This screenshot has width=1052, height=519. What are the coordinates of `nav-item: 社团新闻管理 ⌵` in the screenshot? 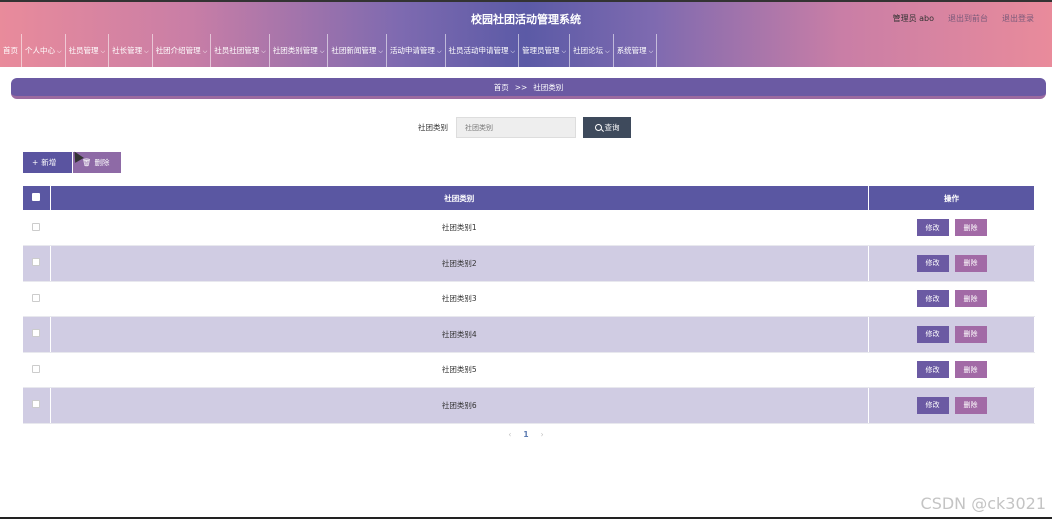 It's located at (357, 50).